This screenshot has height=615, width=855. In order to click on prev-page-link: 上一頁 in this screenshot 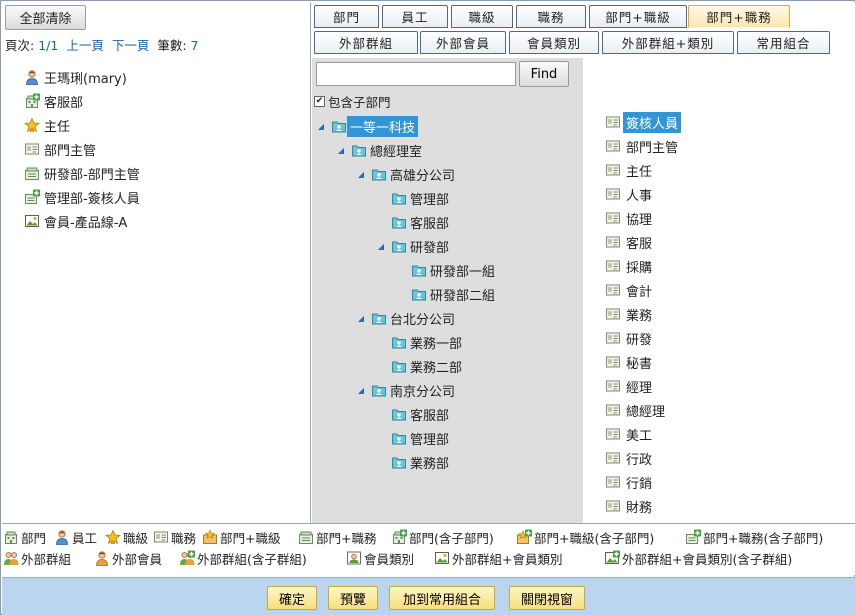, I will do `click(85, 45)`.